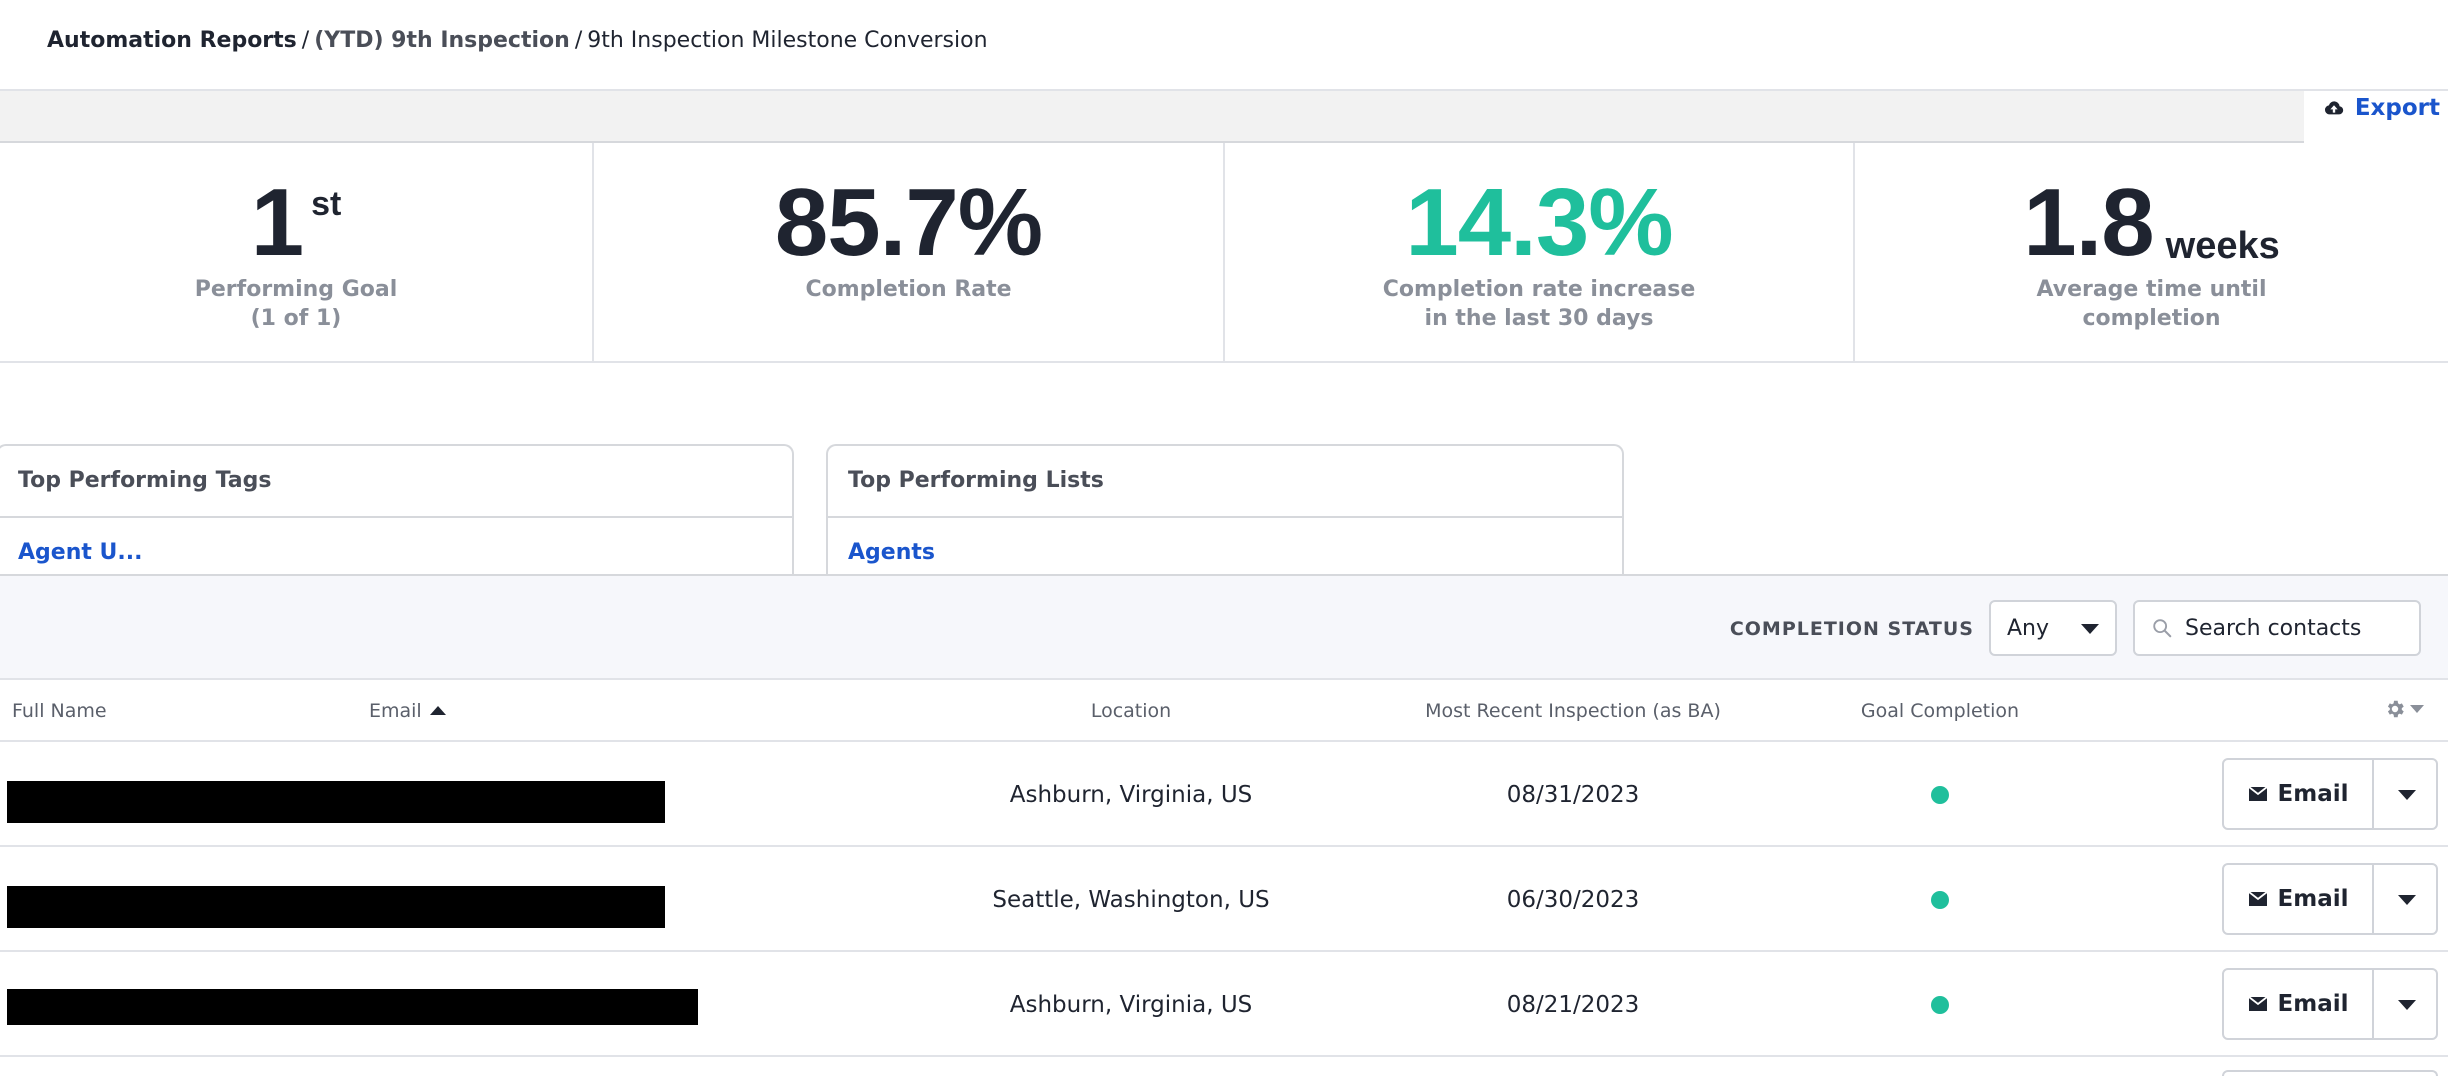 Image resolution: width=2448 pixels, height=1076 pixels. What do you see at coordinates (2397, 108) in the screenshot?
I see `export-label: Export` at bounding box center [2397, 108].